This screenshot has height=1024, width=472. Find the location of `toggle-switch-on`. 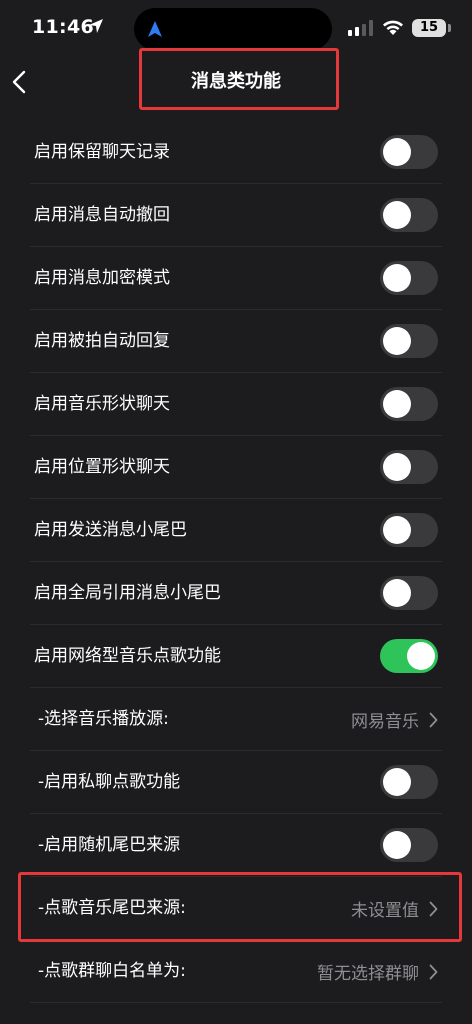

toggle-switch-on is located at coordinates (409, 656).